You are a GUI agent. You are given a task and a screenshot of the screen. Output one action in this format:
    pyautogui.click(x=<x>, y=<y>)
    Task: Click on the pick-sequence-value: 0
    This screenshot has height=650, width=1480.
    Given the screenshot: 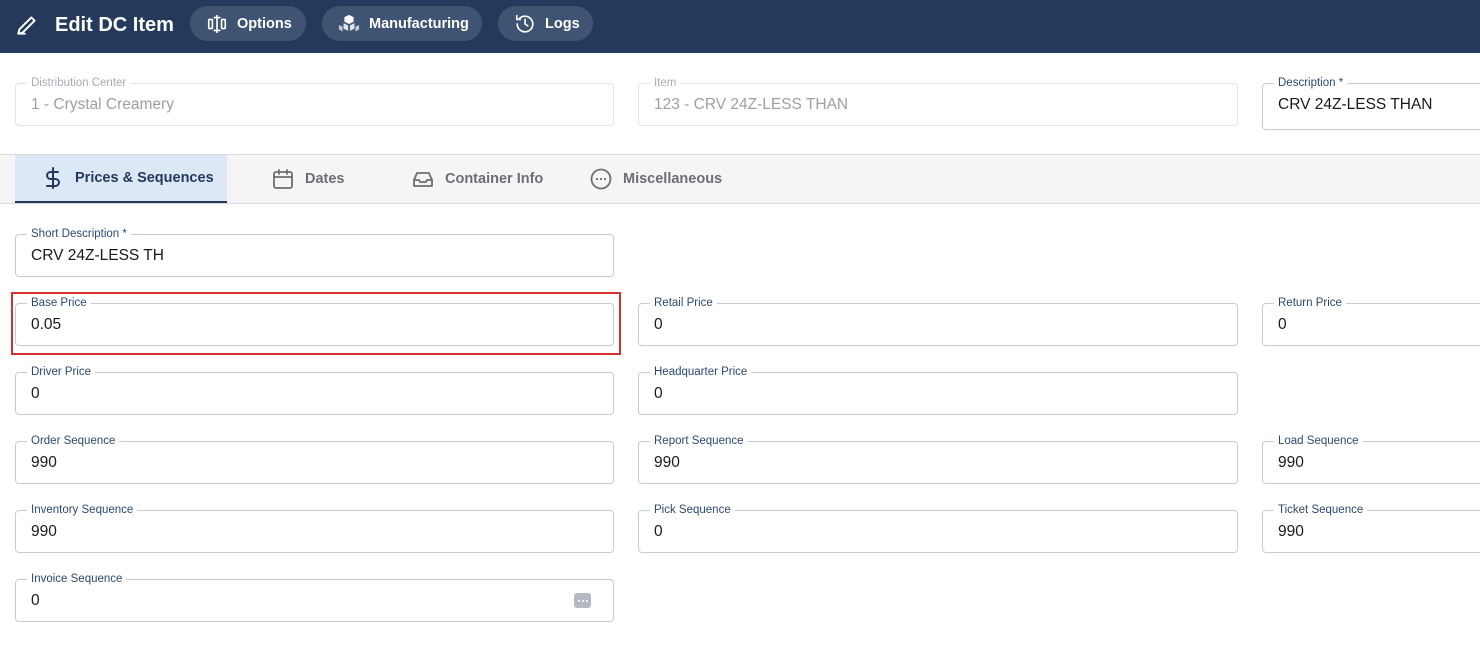 What is the action you would take?
    pyautogui.click(x=658, y=531)
    